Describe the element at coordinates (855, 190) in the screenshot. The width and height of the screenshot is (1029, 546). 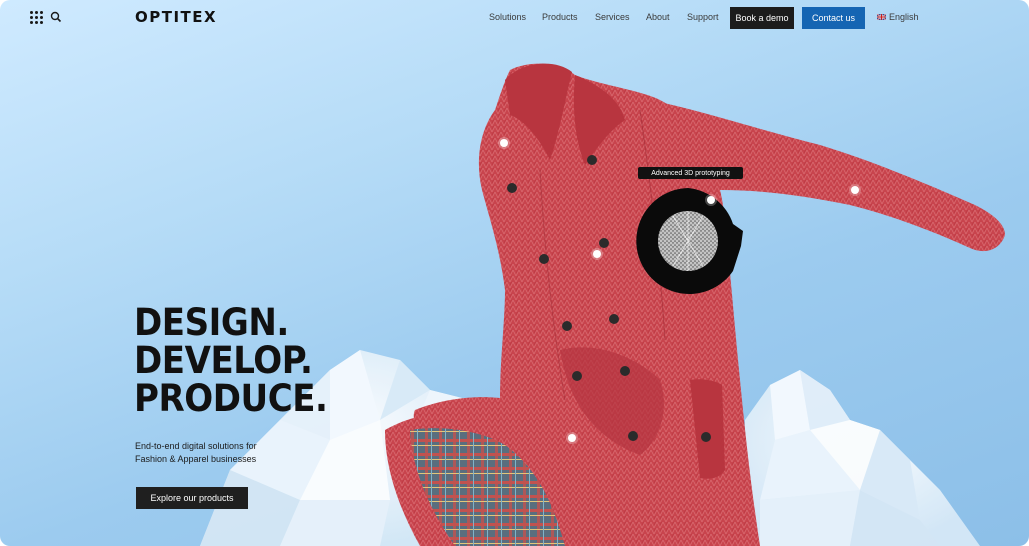
I see `hotspot-sleeve` at that location.